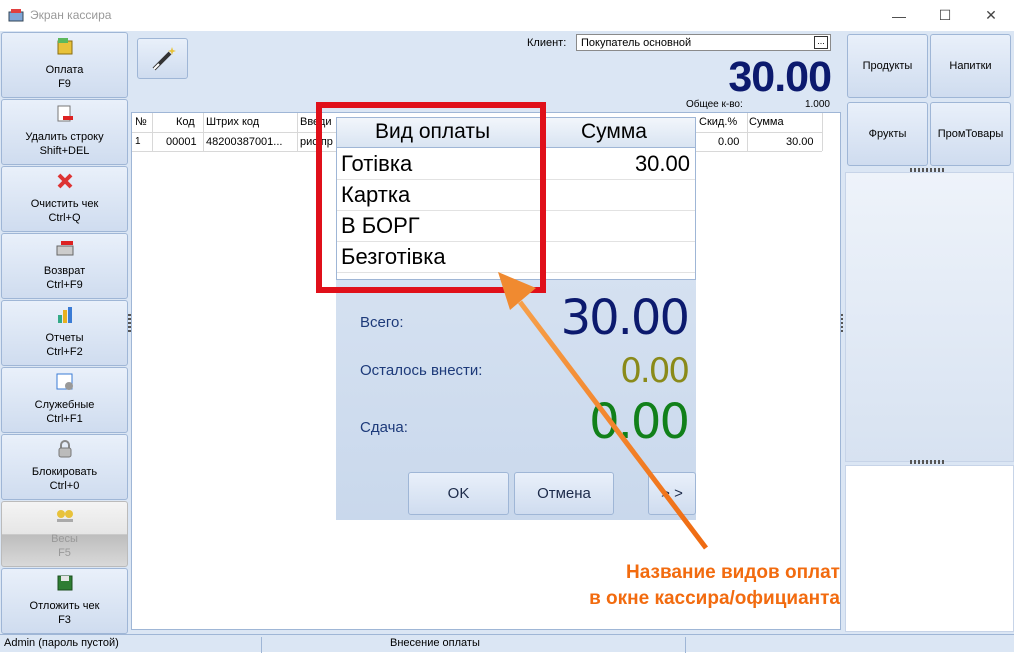  Describe the element at coordinates (714, 598) in the screenshot. I see `annotation-line-2: в окне кассира/официанта` at that location.